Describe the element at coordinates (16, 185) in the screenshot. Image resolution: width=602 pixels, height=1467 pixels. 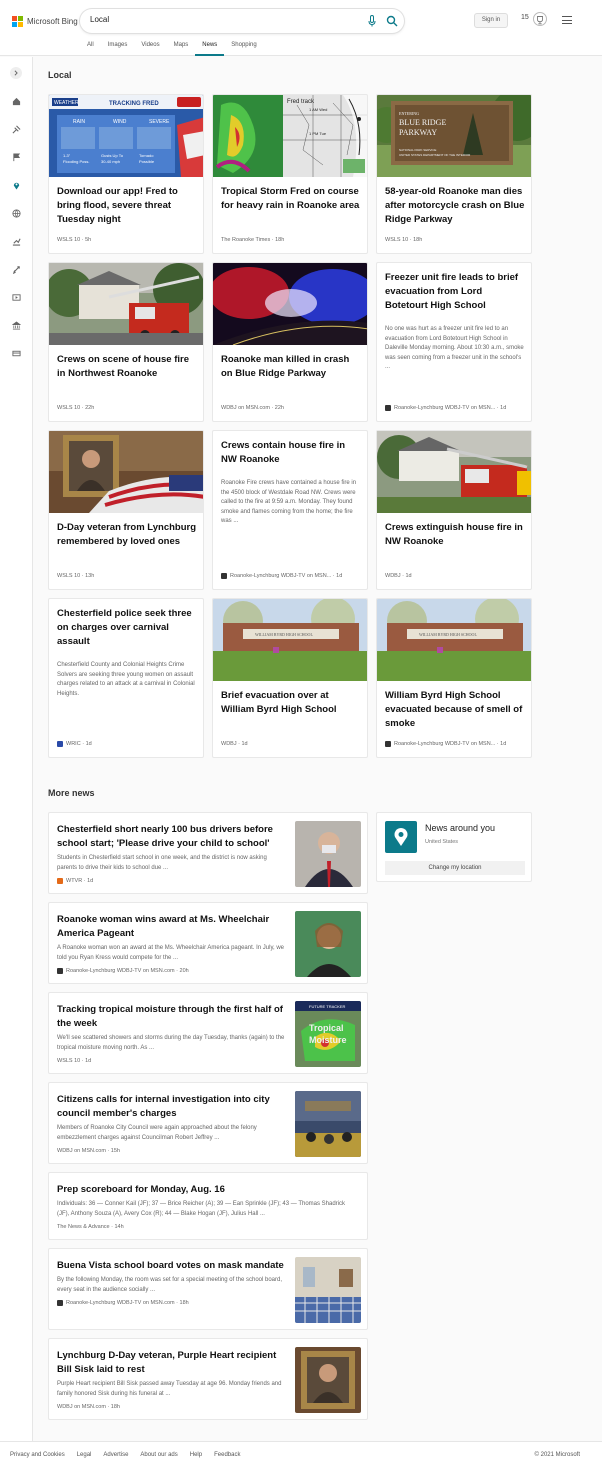
I see `location-icon` at that location.